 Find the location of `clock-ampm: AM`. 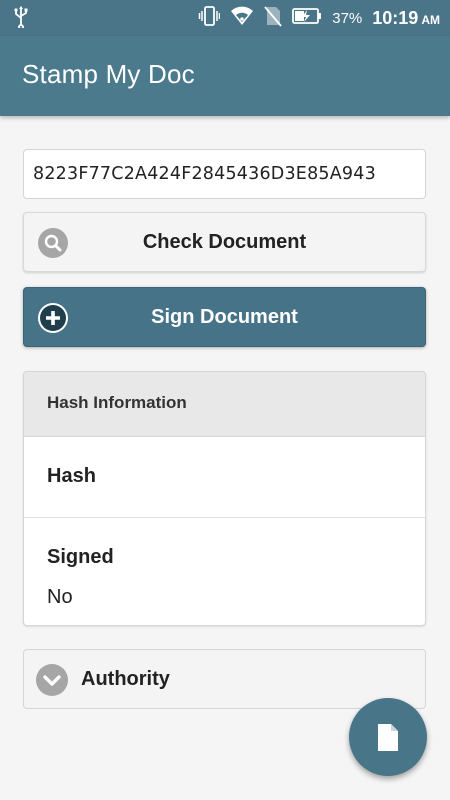

clock-ampm: AM is located at coordinates (430, 19).